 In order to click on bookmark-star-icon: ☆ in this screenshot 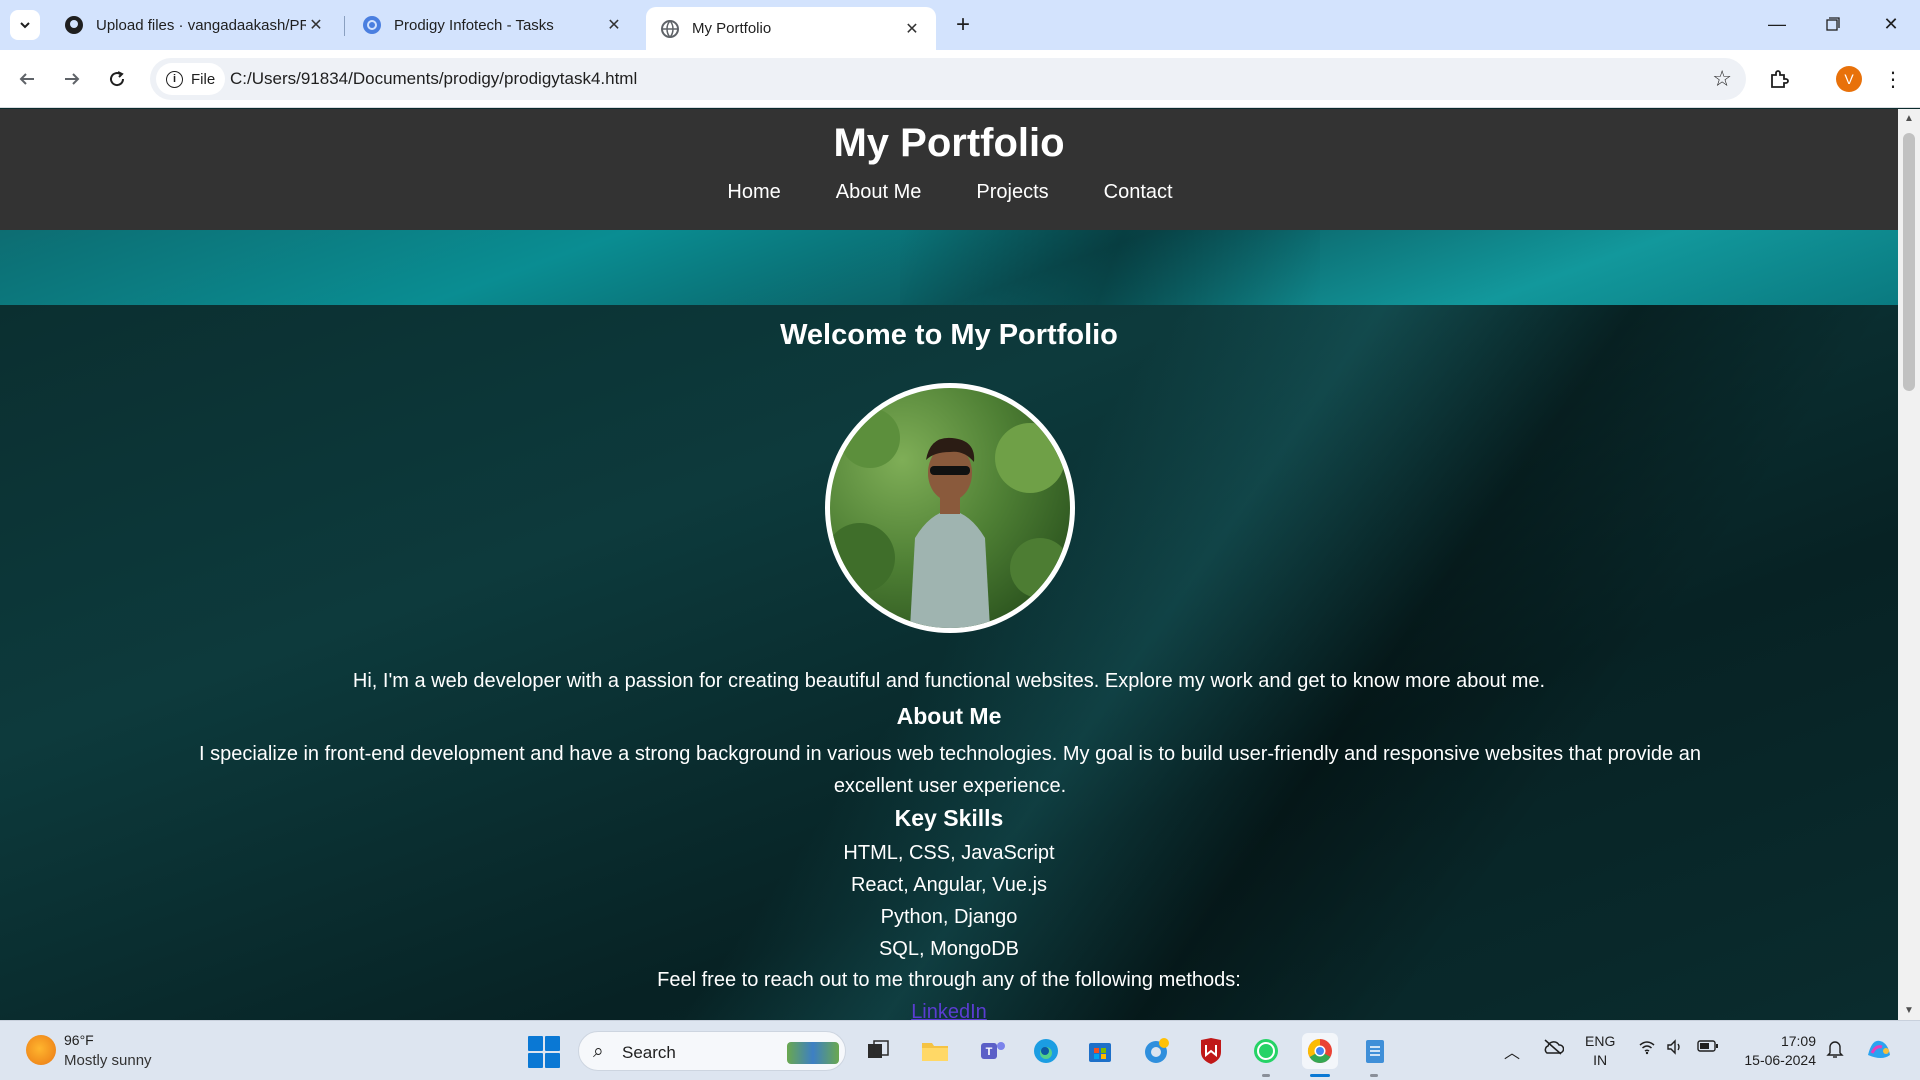, I will do `click(1722, 79)`.